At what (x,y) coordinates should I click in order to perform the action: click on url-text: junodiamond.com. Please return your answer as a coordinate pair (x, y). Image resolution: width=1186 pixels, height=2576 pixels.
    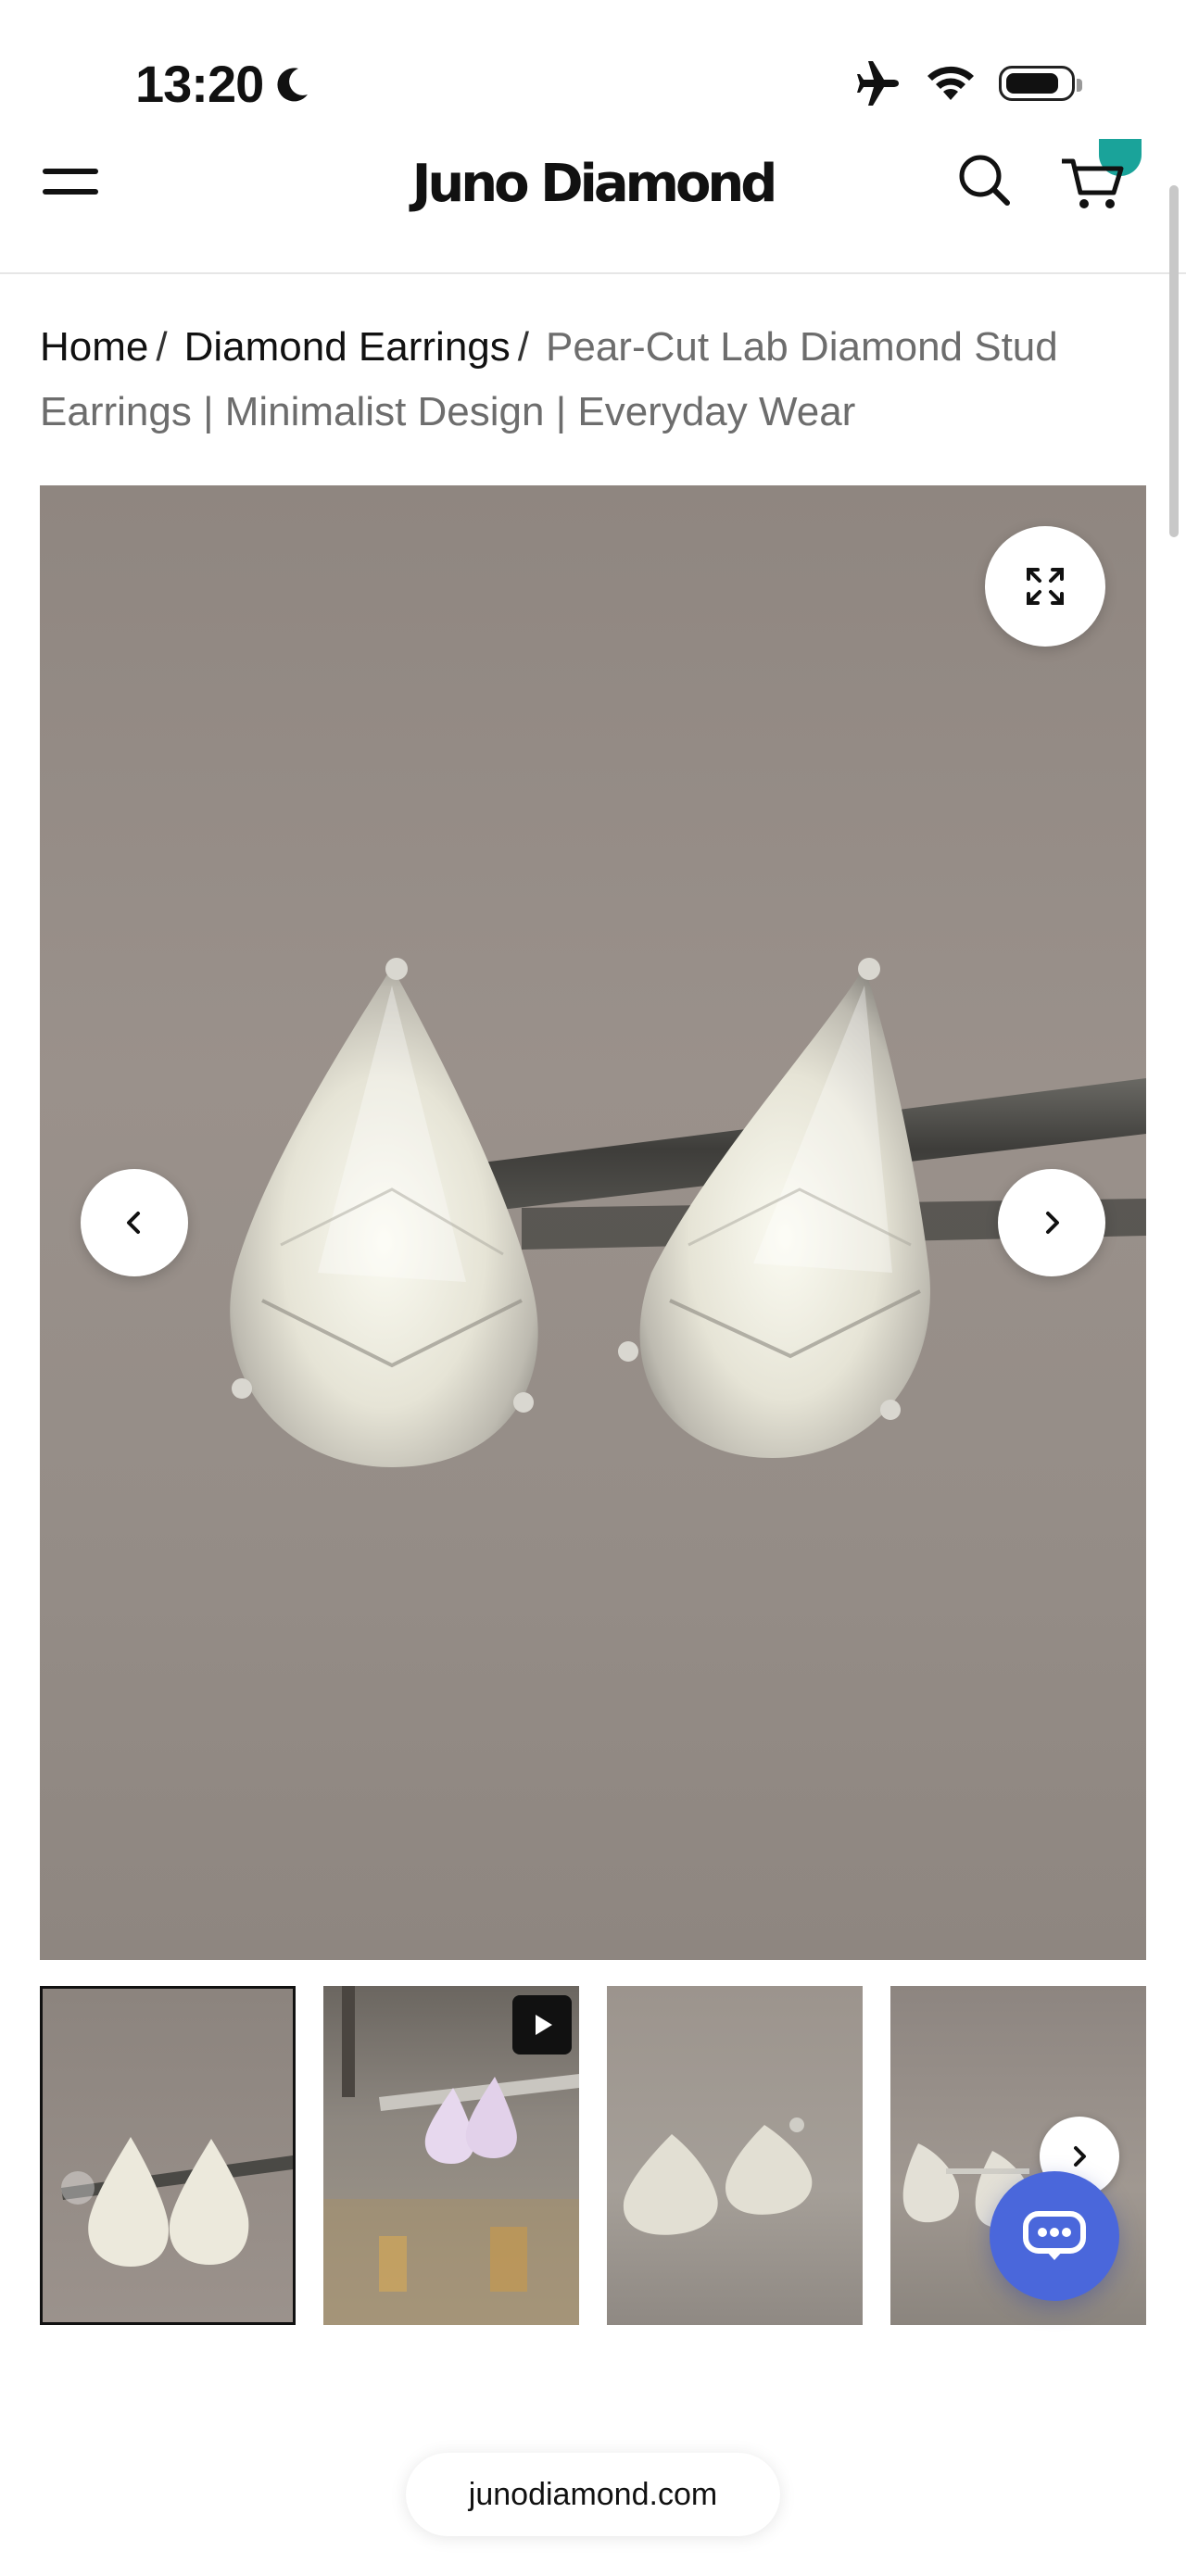
    Looking at the image, I should click on (593, 2494).